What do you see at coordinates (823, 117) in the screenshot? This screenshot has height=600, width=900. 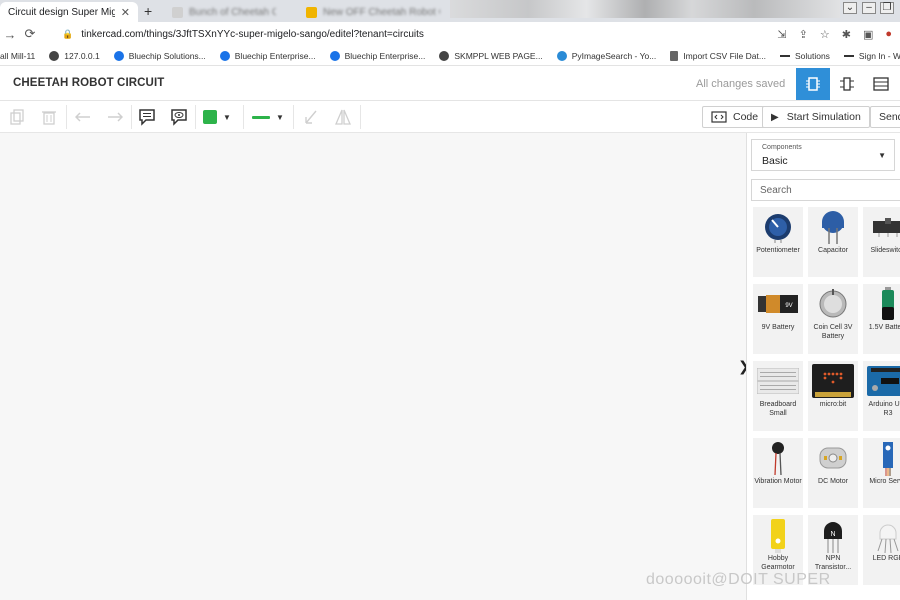 I see `start-simulation-label: Start Simulation` at bounding box center [823, 117].